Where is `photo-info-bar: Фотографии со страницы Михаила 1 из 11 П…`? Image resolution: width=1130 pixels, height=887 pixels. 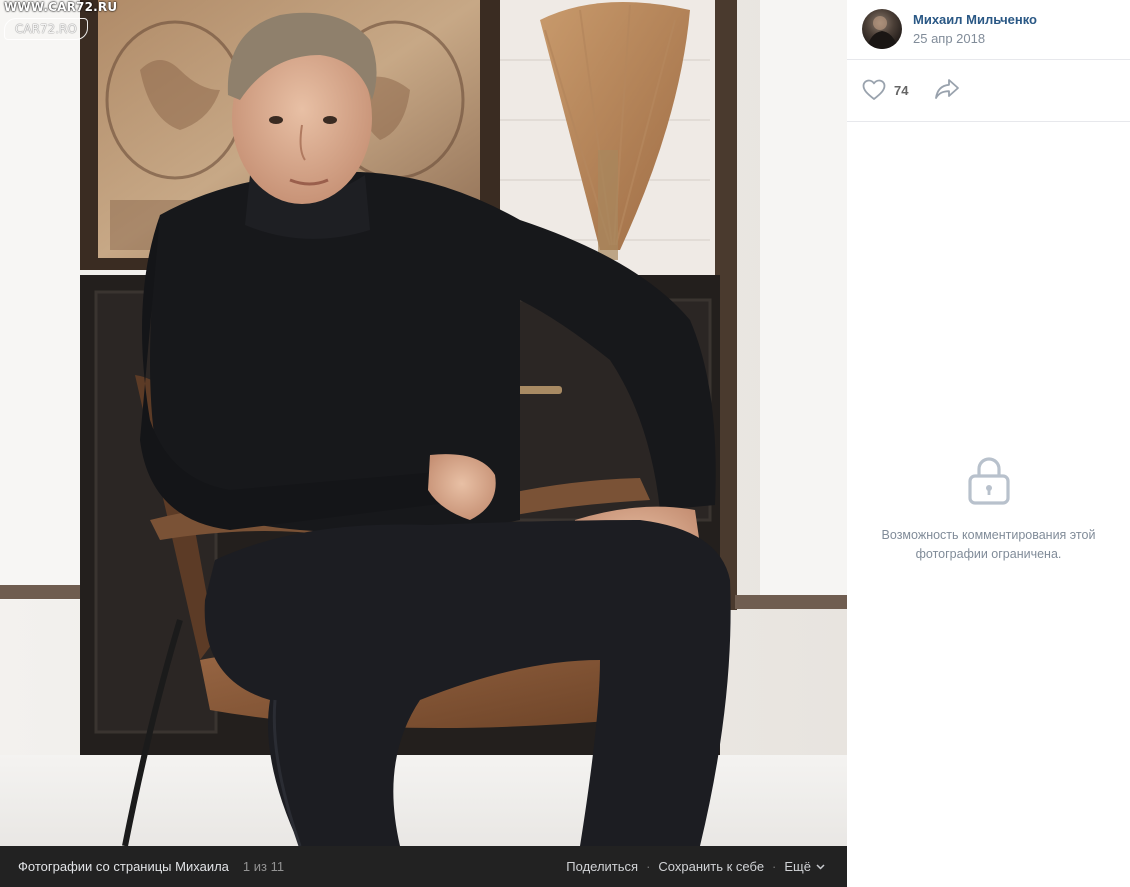
photo-info-bar: Фотографии со страницы Михаила 1 из 11 П… is located at coordinates (423, 866).